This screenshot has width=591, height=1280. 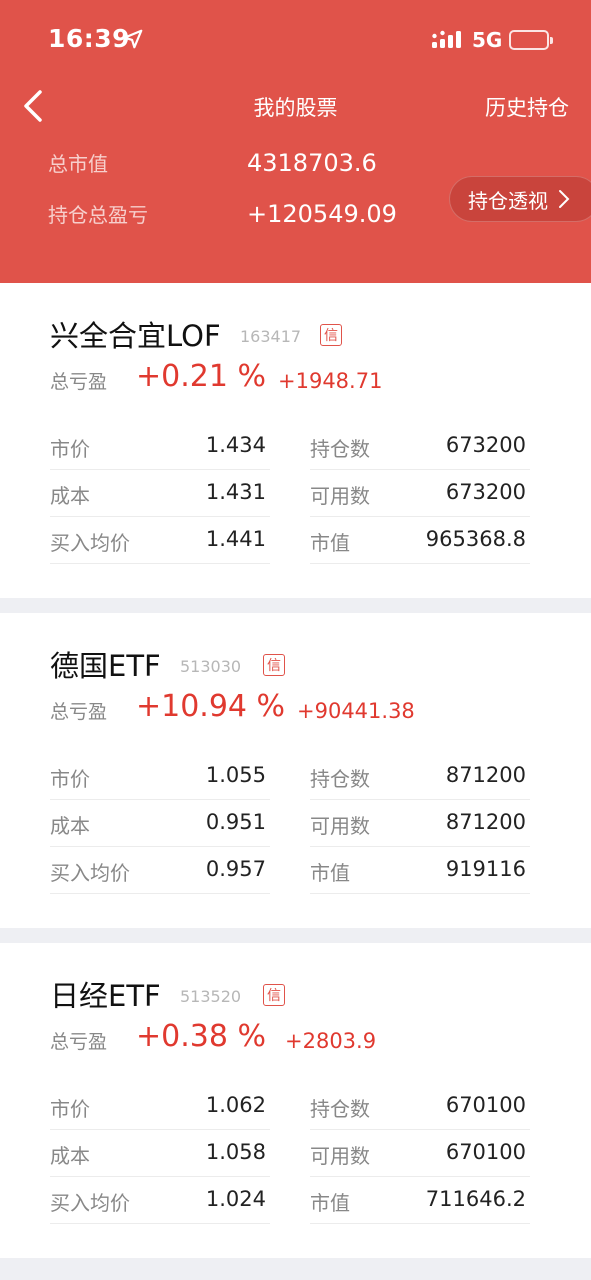 I want to click on field-price: 市价 1.062, so click(x=160, y=1106).